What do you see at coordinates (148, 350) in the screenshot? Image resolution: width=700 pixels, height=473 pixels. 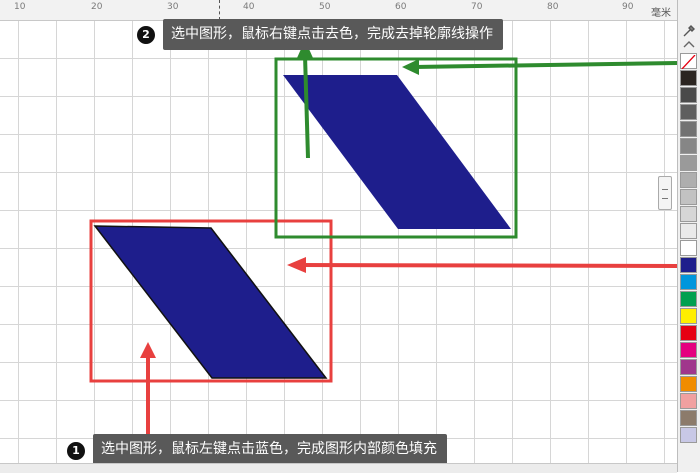 I see `red-arrow-up-head` at bounding box center [148, 350].